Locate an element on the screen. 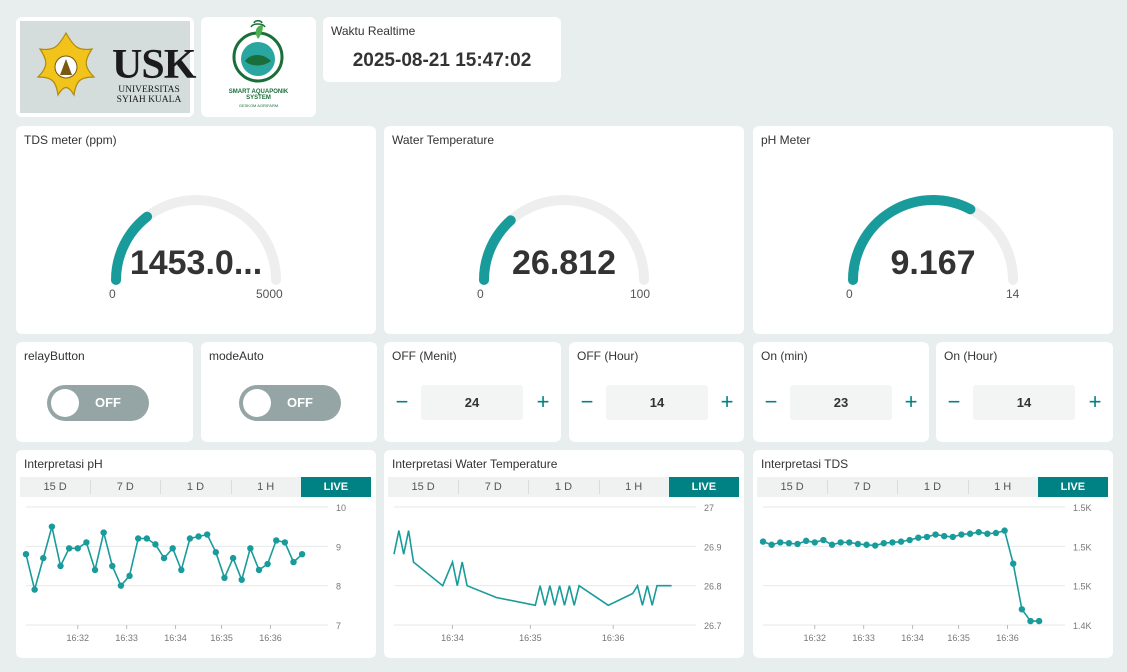 Image resolution: width=1127 pixels, height=672 pixels. gauge-min-label: 0 is located at coordinates (849, 294).